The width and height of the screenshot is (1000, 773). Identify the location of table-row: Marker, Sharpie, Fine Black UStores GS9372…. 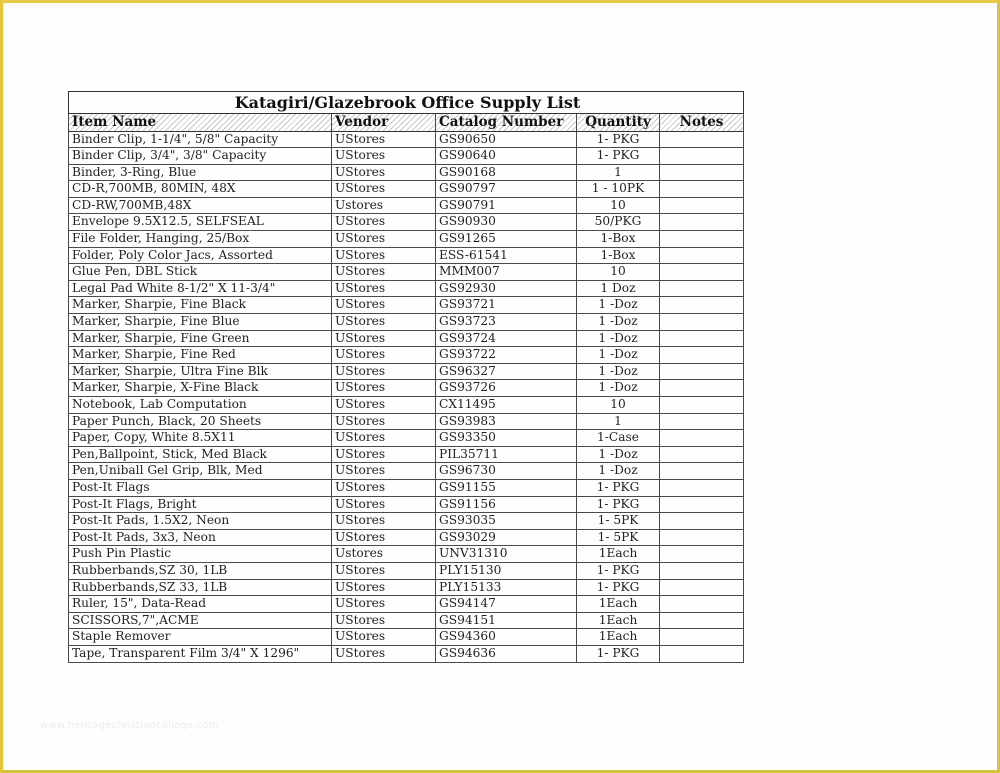
(406, 305).